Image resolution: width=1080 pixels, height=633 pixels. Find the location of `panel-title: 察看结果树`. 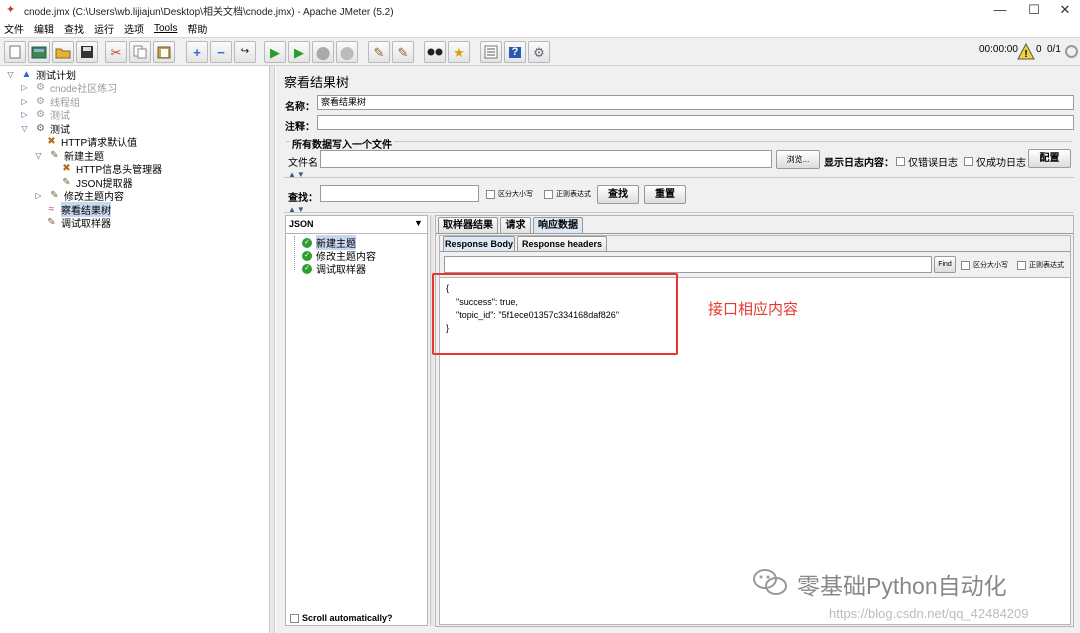

panel-title: 察看结果树 is located at coordinates (317, 82).